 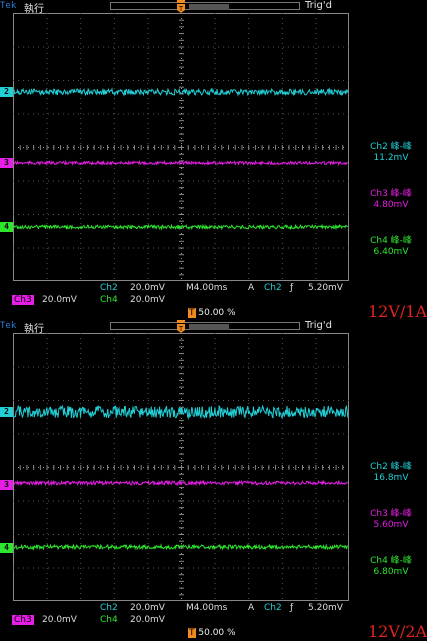 What do you see at coordinates (391, 246) in the screenshot?
I see `ch4-measurement: Ch4 峰-峰 6.40mV` at bounding box center [391, 246].